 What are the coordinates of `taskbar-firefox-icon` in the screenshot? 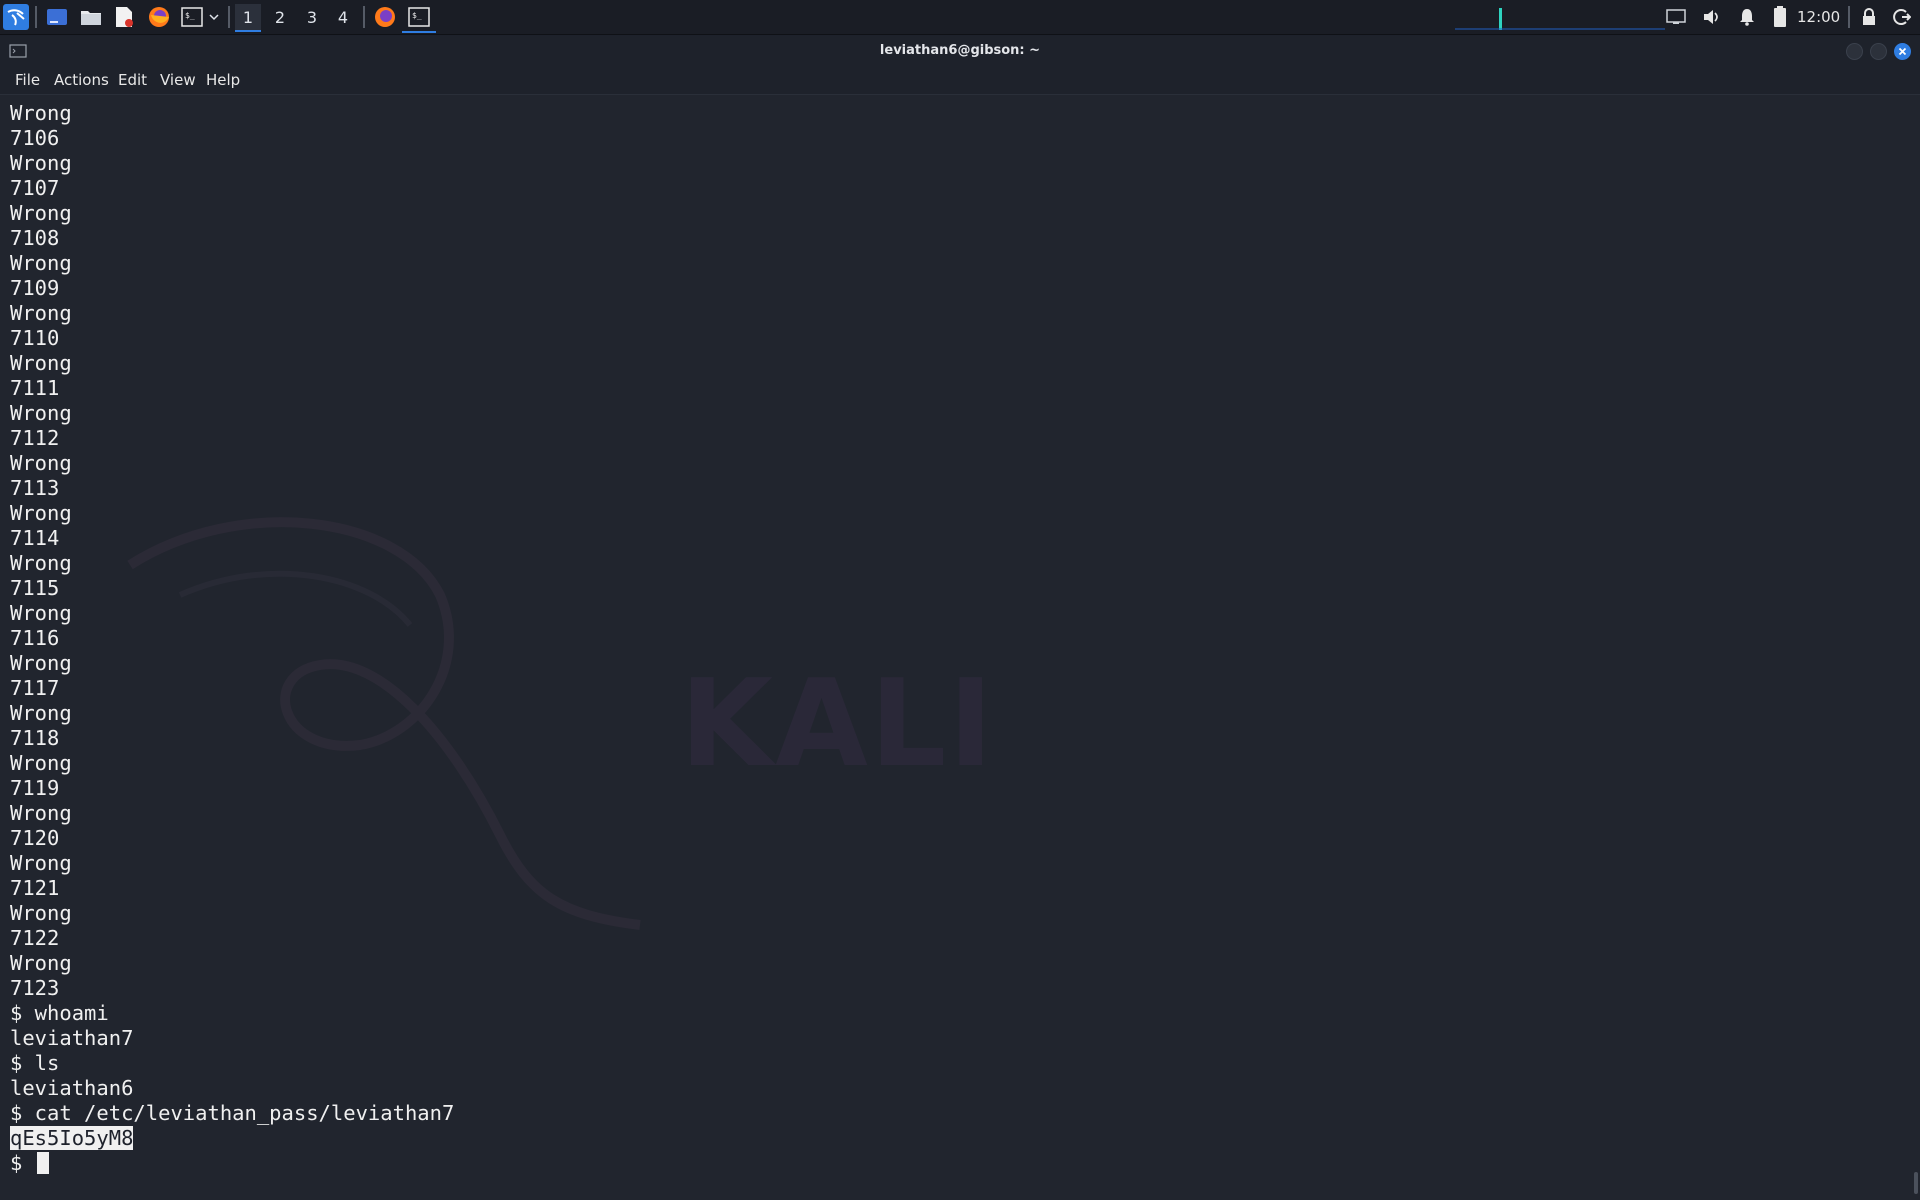 It's located at (385, 17).